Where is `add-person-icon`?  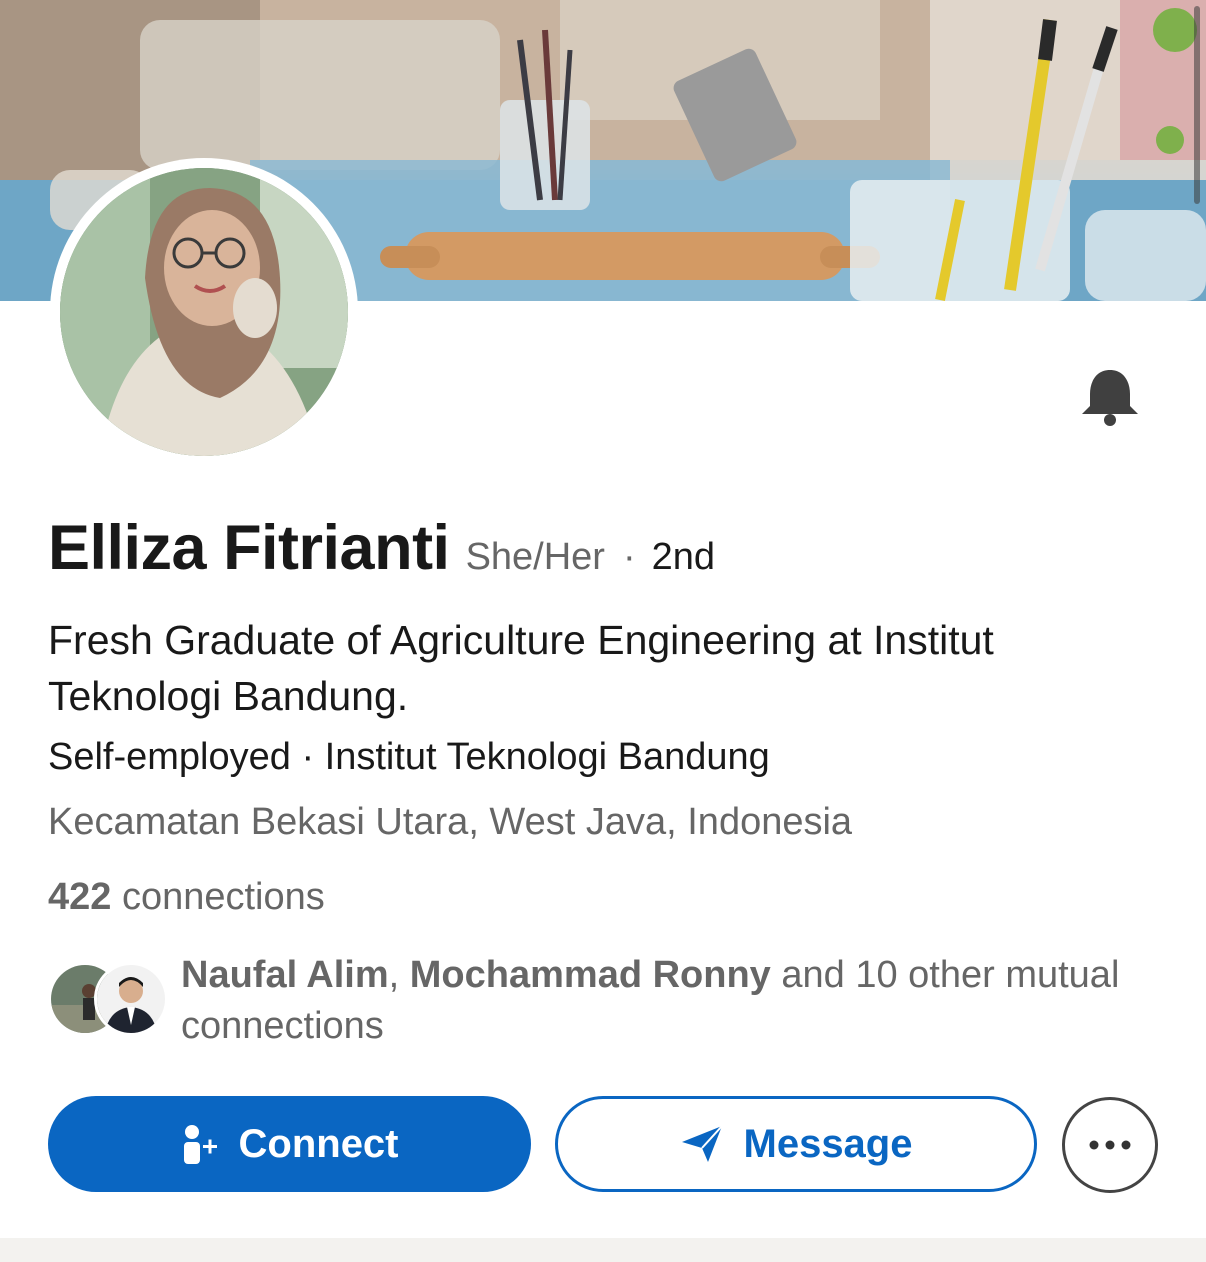 add-person-icon is located at coordinates (200, 1144).